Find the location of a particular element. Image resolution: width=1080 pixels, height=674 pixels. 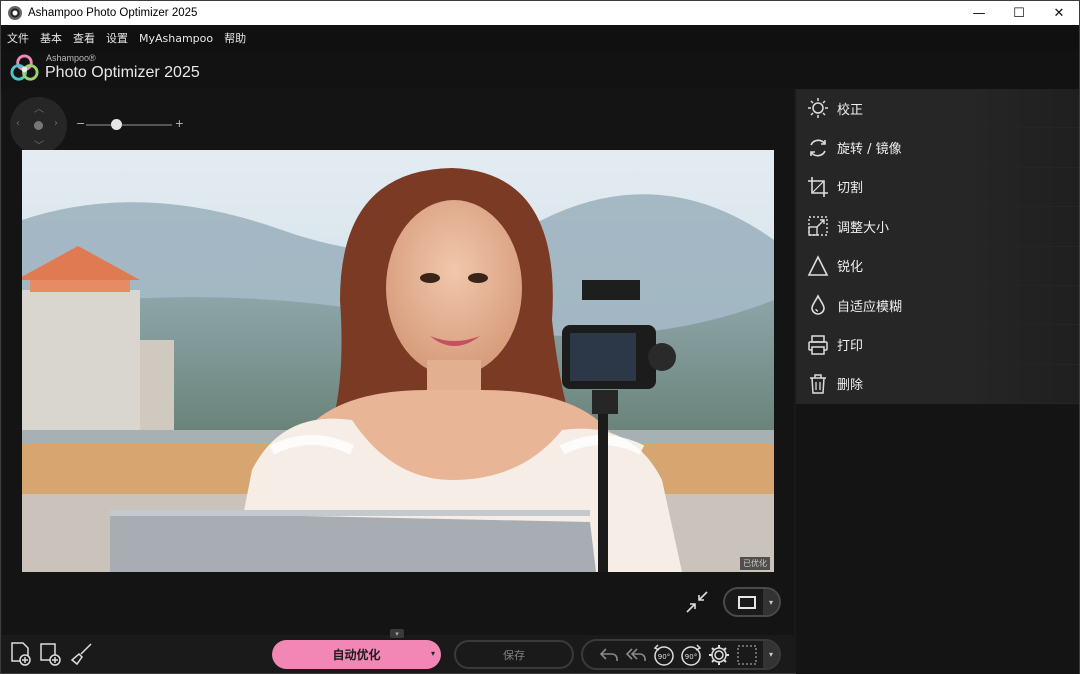

auto-optimize-button: 自动优化 ▾ is located at coordinates (356, 654).